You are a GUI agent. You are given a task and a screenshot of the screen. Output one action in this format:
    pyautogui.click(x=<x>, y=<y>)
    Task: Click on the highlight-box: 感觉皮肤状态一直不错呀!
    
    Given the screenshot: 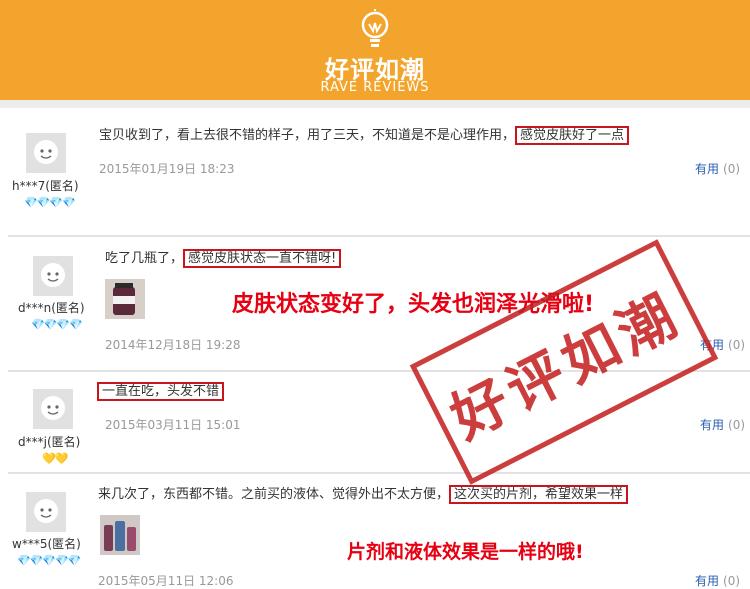 What is the action you would take?
    pyautogui.click(x=262, y=258)
    